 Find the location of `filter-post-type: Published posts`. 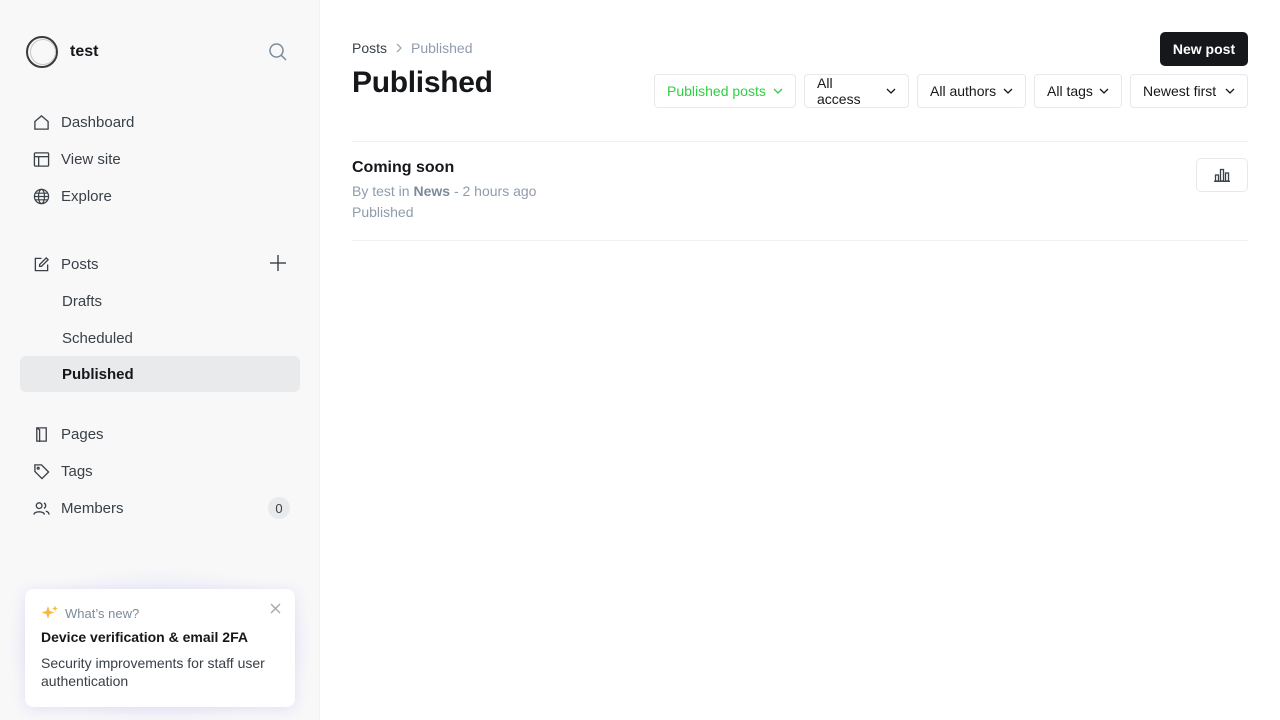

filter-post-type: Published posts is located at coordinates (725, 91).